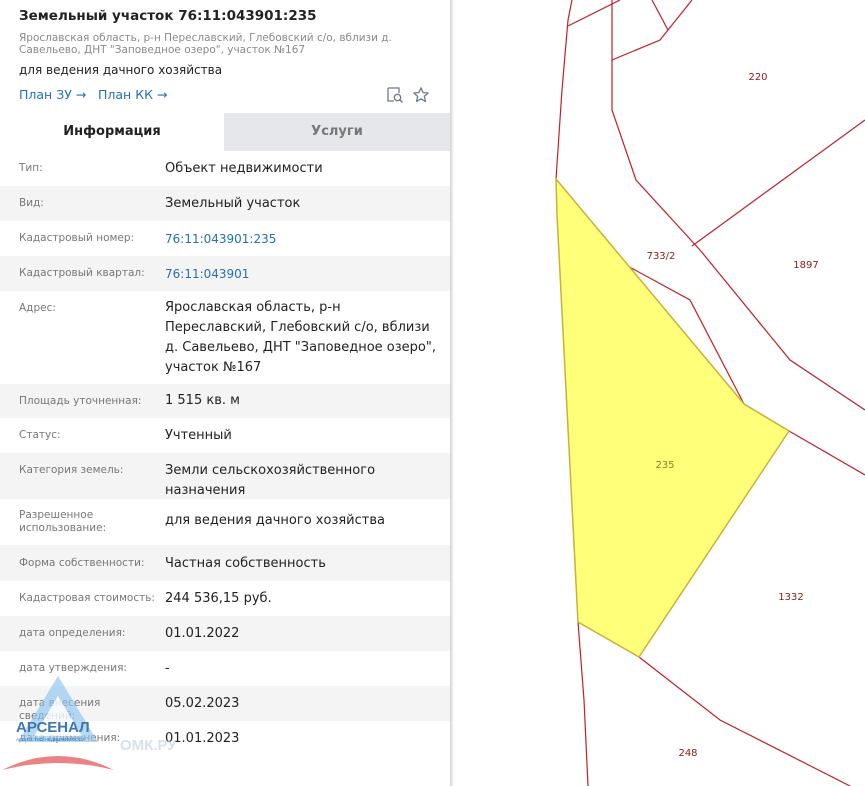 The width and height of the screenshot is (865, 786). I want to click on info-row-approval-date: дата утверждения: -, so click(225, 668).